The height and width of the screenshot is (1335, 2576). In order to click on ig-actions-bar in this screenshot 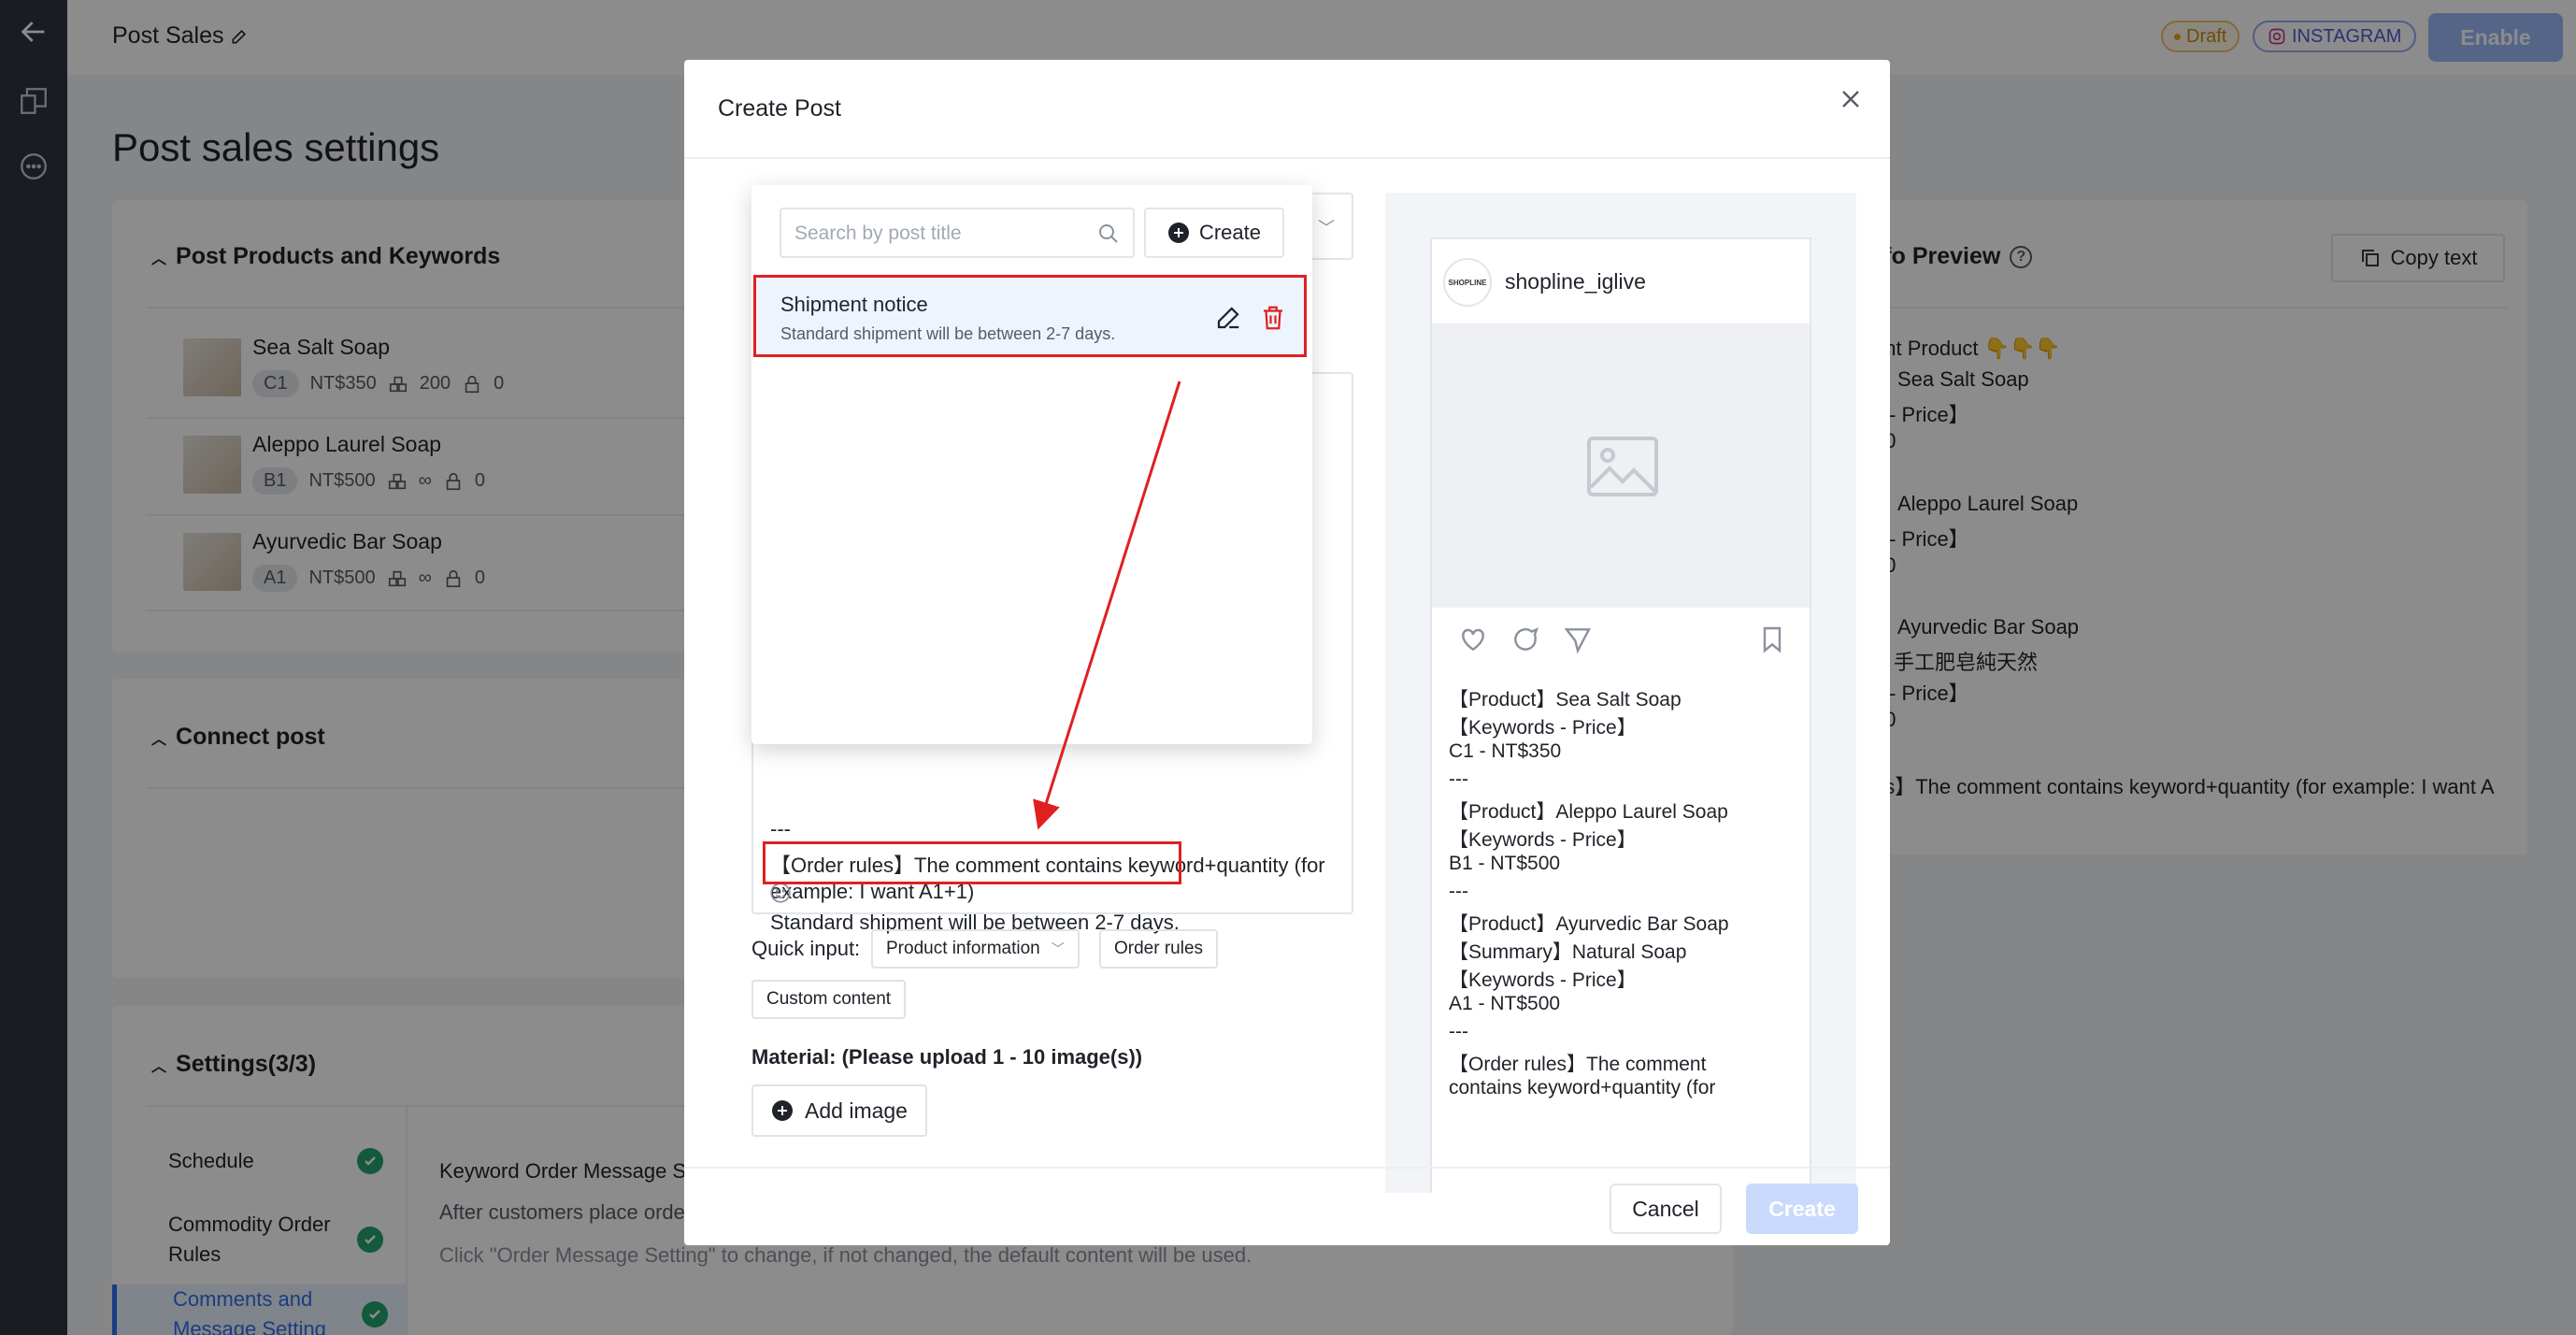, I will do `click(1621, 639)`.